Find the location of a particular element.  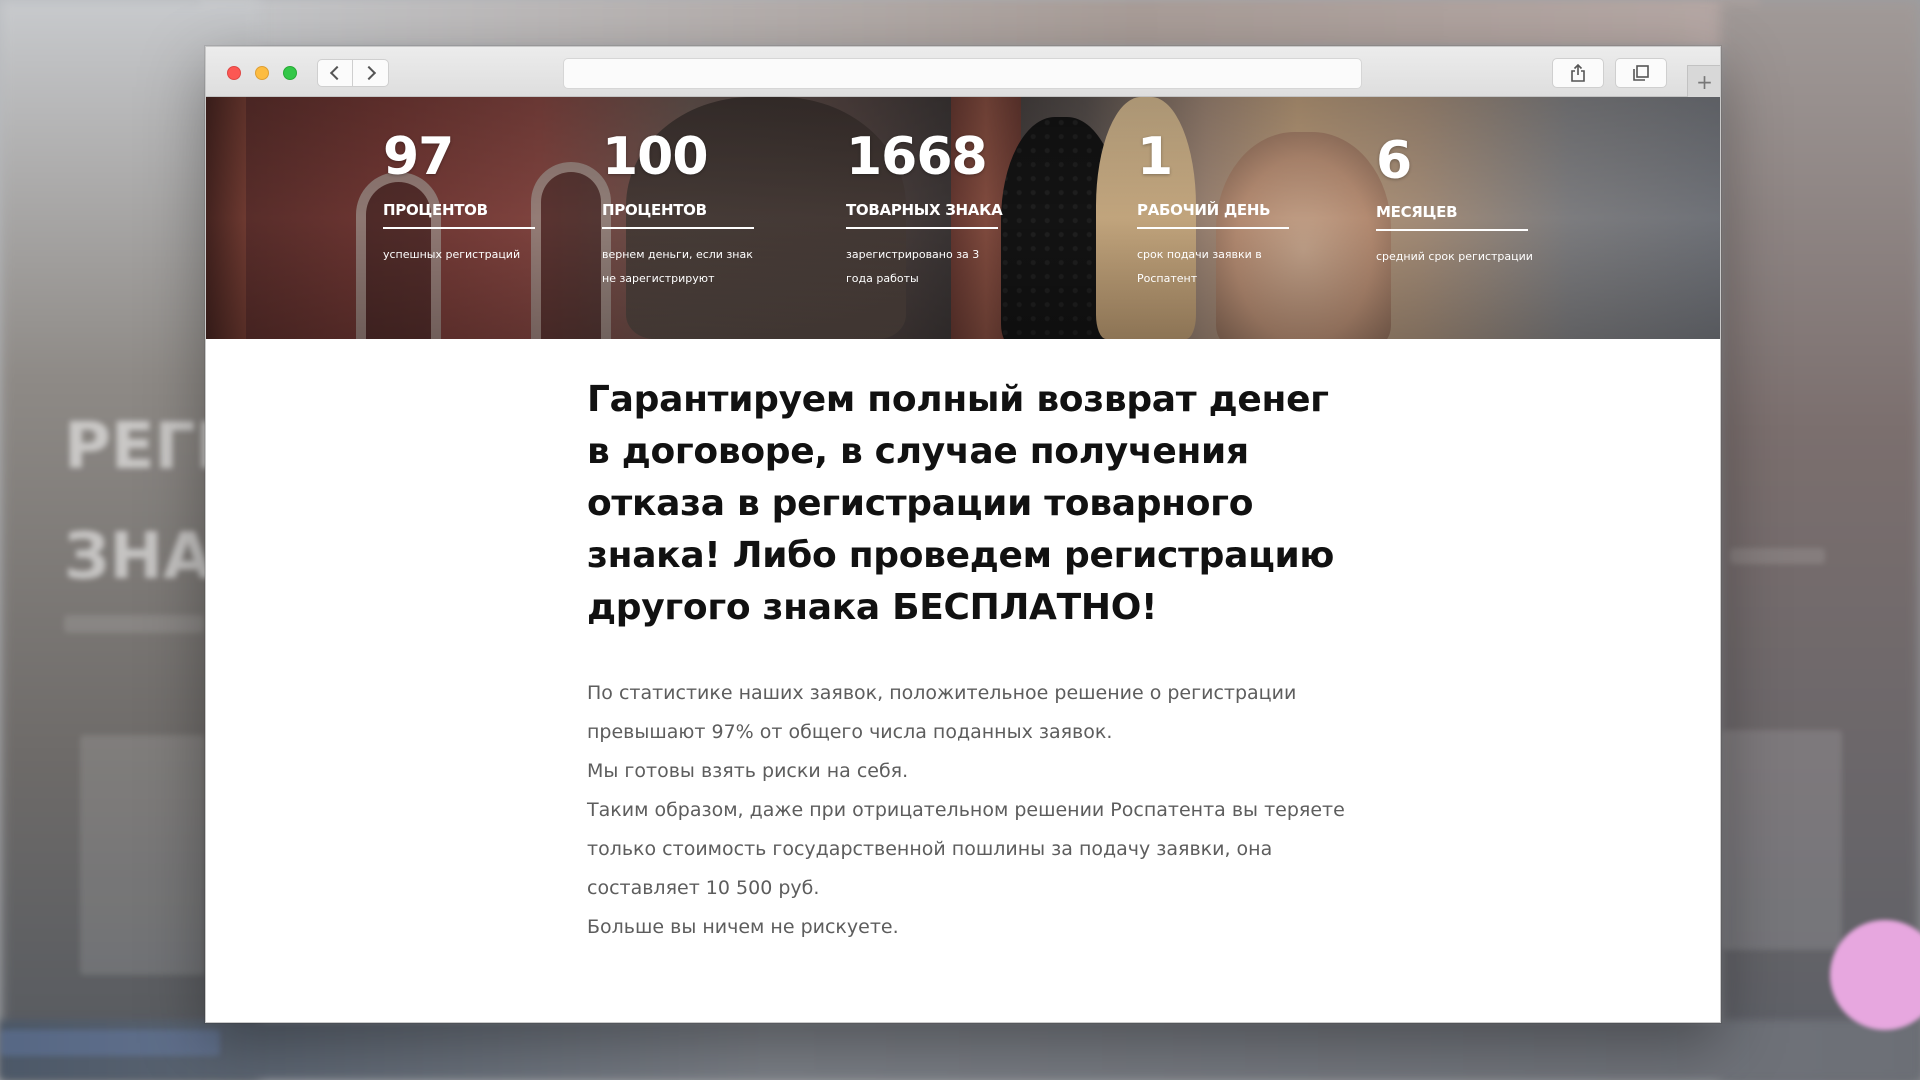

share-icon is located at coordinates (1578, 72).